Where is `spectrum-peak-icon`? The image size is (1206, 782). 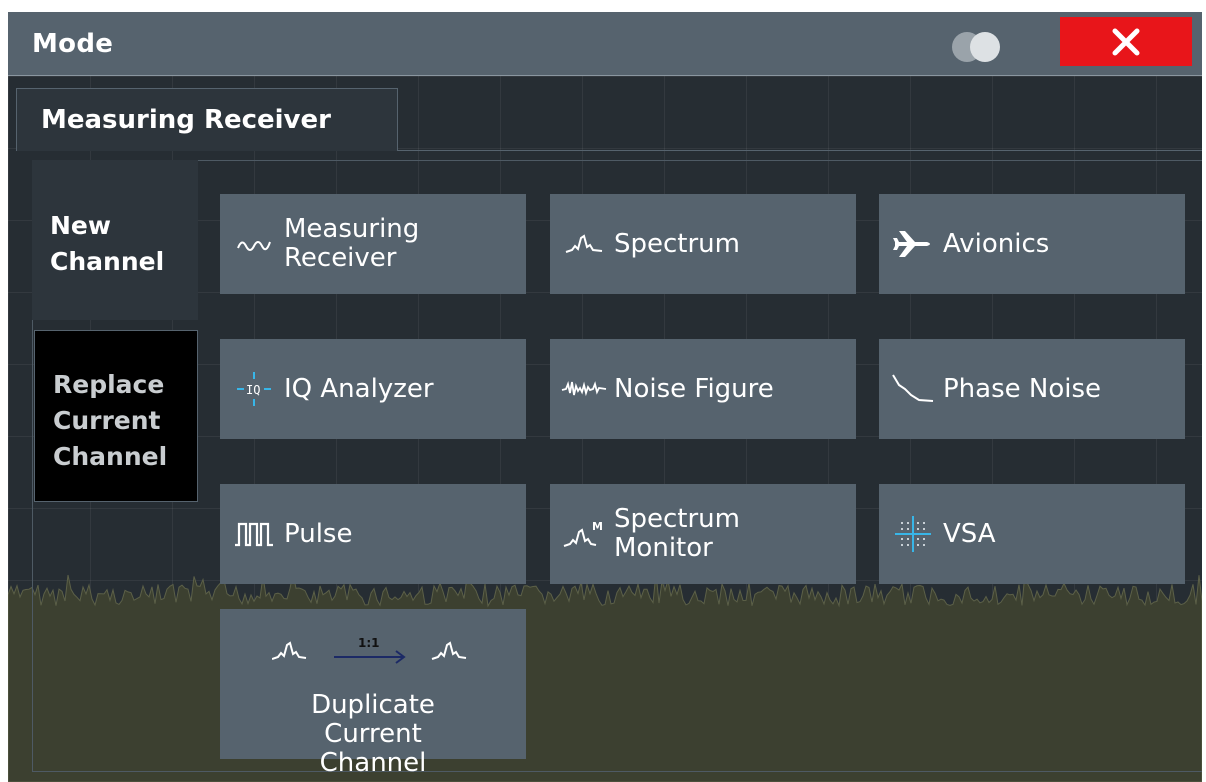 spectrum-peak-icon is located at coordinates (584, 244).